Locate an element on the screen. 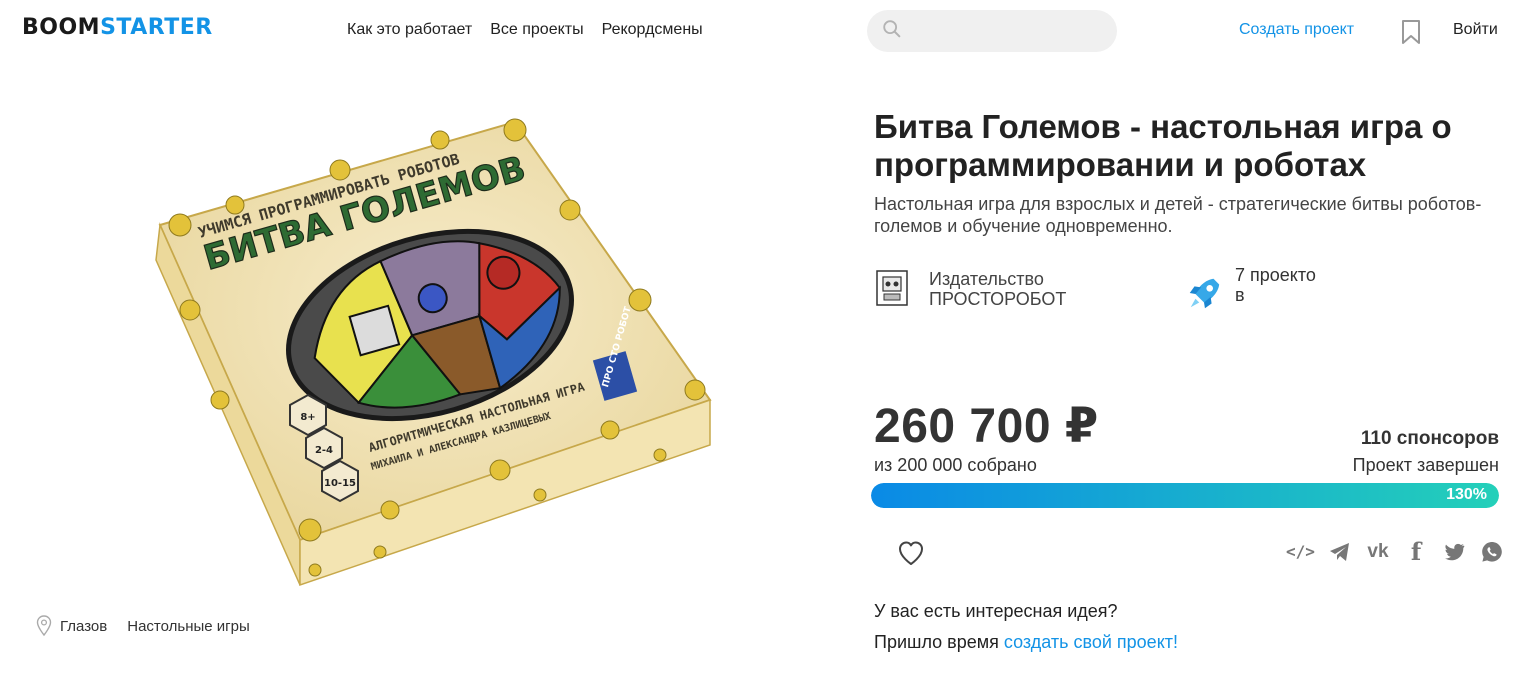 This screenshot has width=1535, height=683. create-project-cta-link: создать свой проект! is located at coordinates (1091, 642).